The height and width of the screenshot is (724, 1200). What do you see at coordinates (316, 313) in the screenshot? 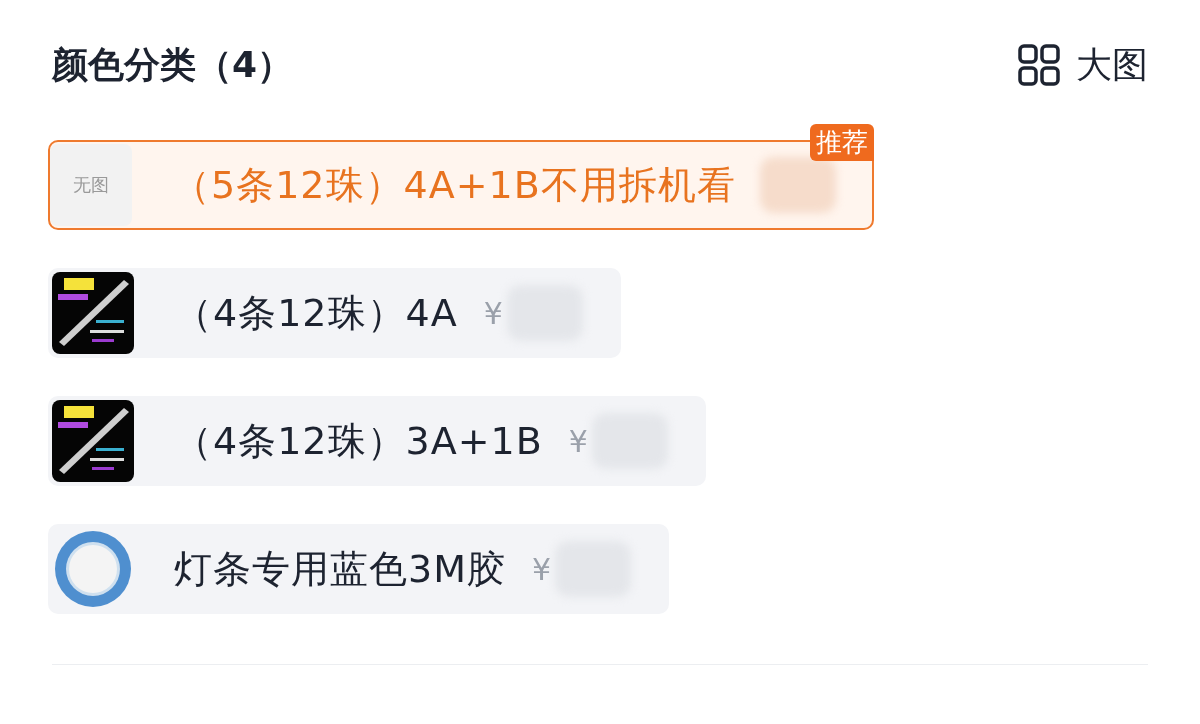
I see `option-label: （4条12珠）4A` at bounding box center [316, 313].